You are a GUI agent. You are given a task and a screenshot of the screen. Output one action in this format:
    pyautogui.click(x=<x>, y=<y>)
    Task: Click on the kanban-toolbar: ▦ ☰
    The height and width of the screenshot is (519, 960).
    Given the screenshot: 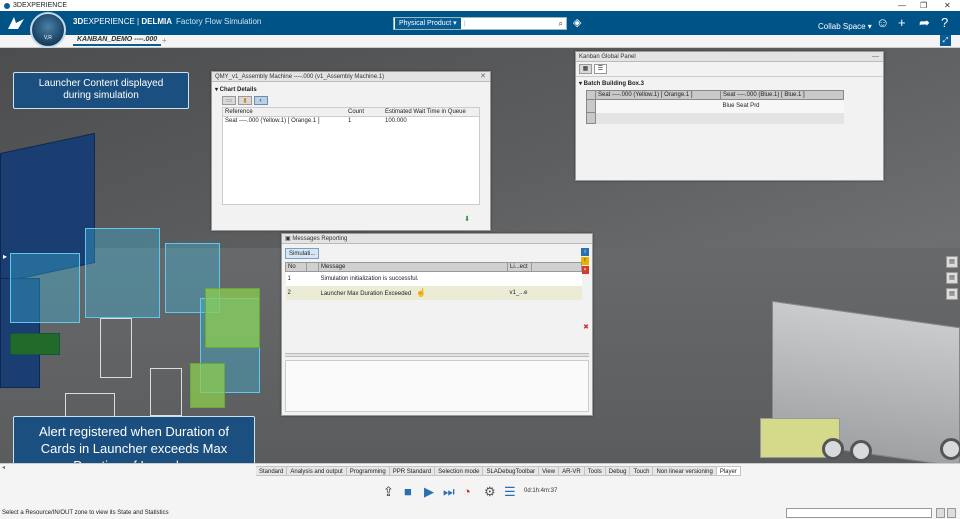 What is the action you would take?
    pyautogui.click(x=729, y=69)
    